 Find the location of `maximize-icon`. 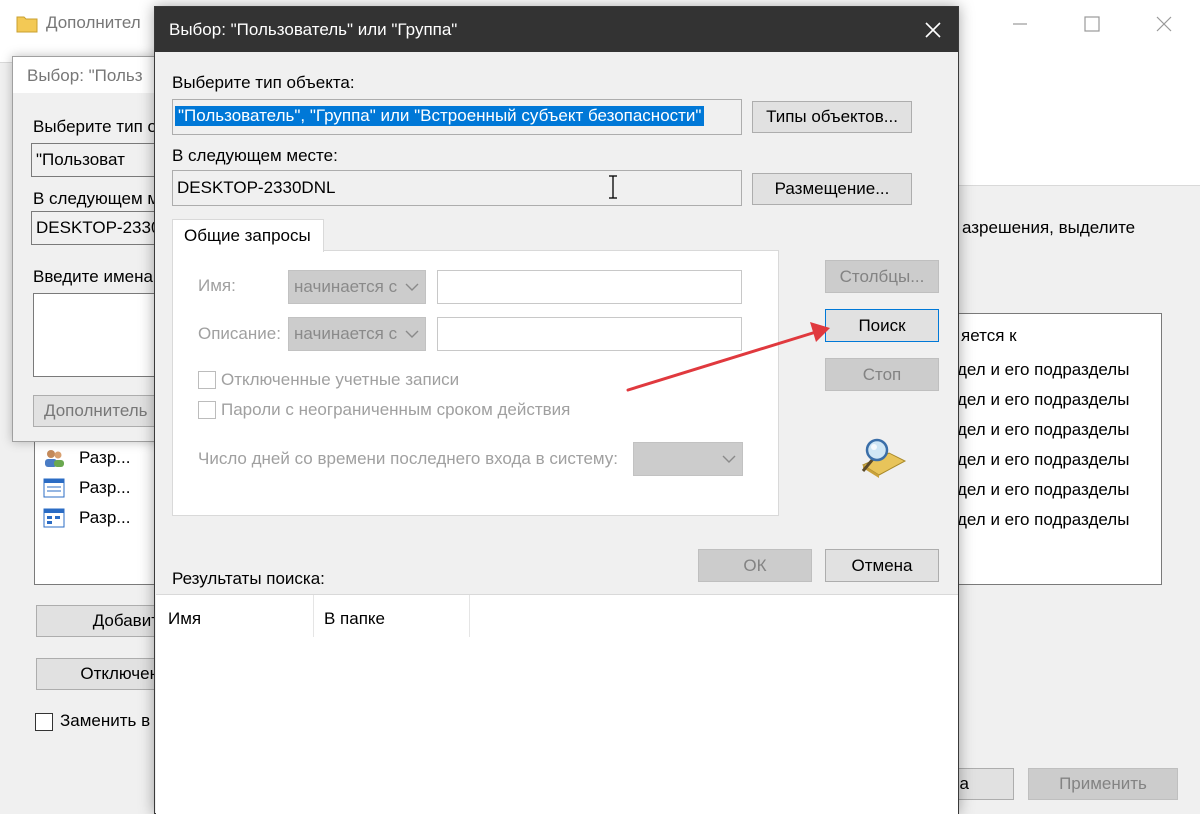

maximize-icon is located at coordinates (1092, 24).